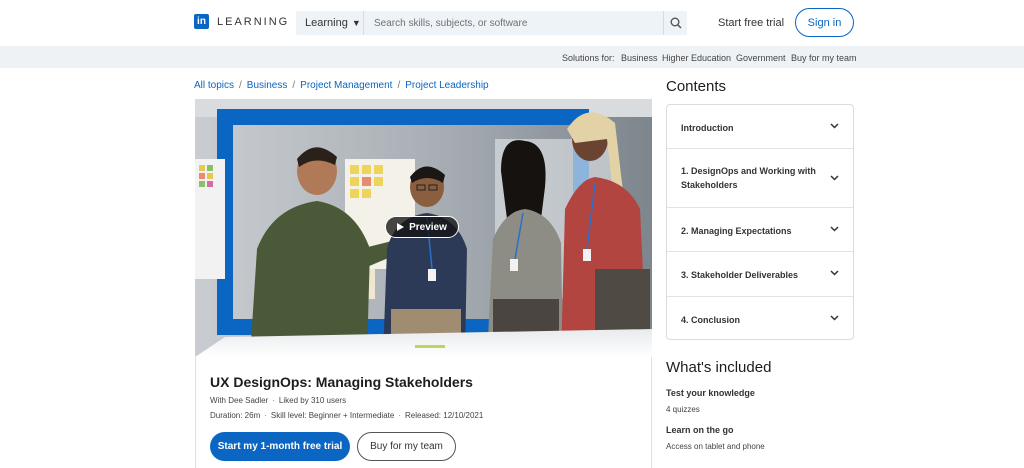  What do you see at coordinates (824, 58) in the screenshot?
I see `solutions-buy-for-team-link: Buy for my team` at bounding box center [824, 58].